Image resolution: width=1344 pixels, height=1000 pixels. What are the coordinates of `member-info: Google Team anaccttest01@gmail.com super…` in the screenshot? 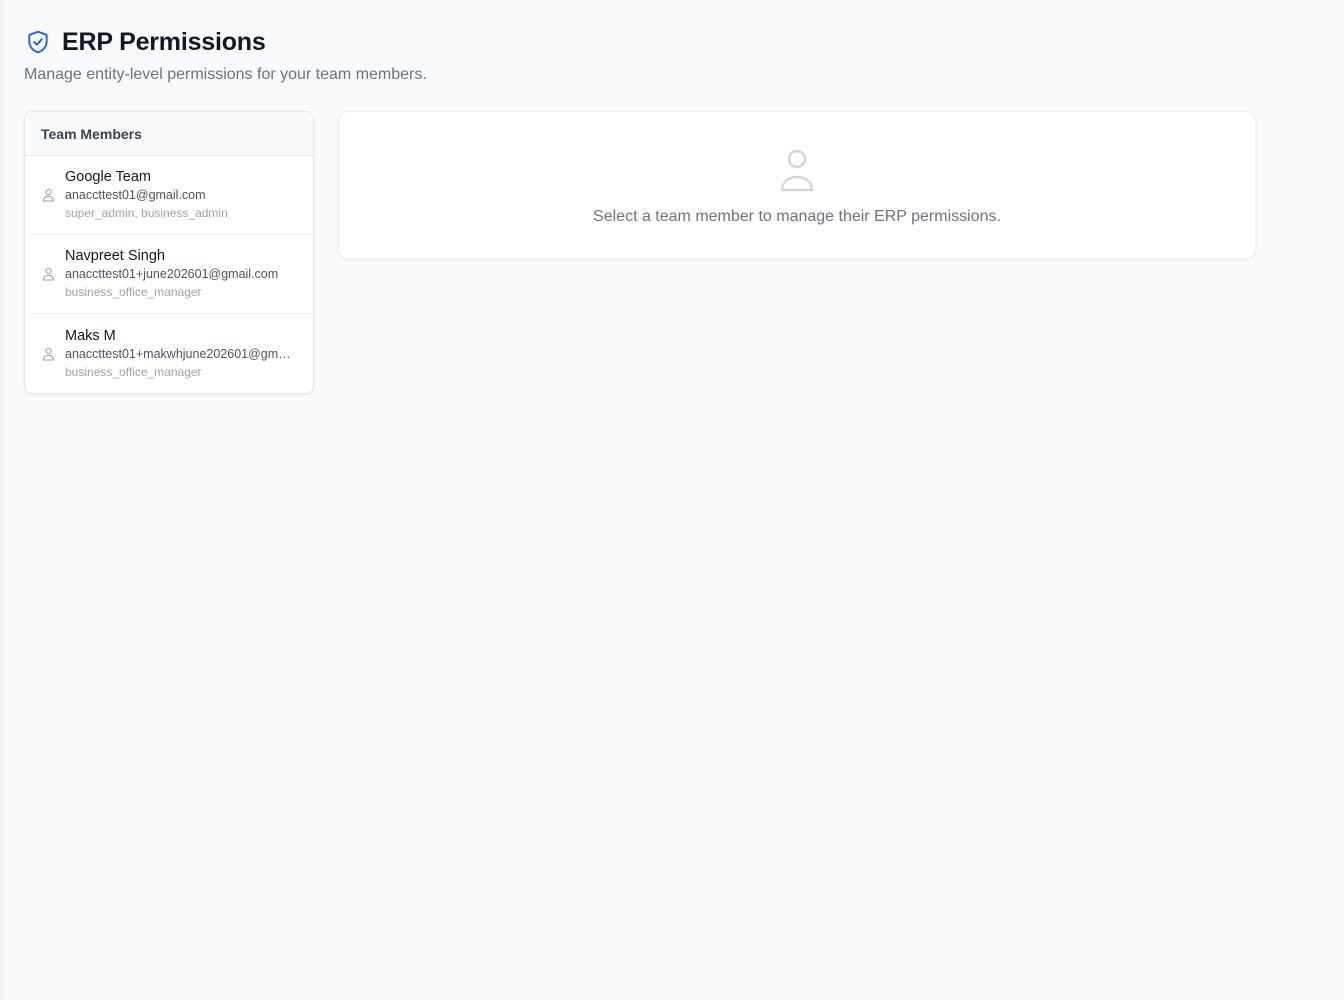 It's located at (181, 195).